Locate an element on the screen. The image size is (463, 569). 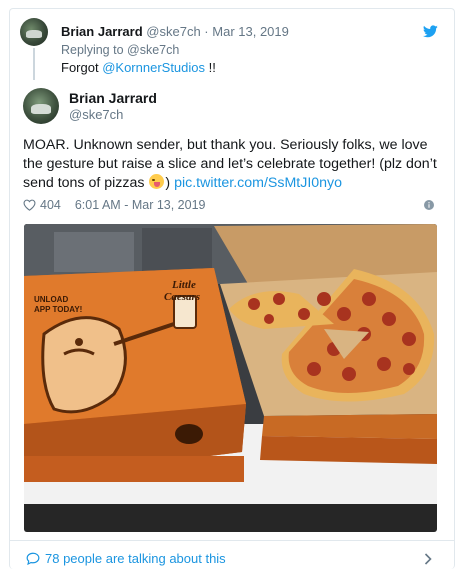
conversation-link: 78 people are talking about this is located at coordinates (126, 558).